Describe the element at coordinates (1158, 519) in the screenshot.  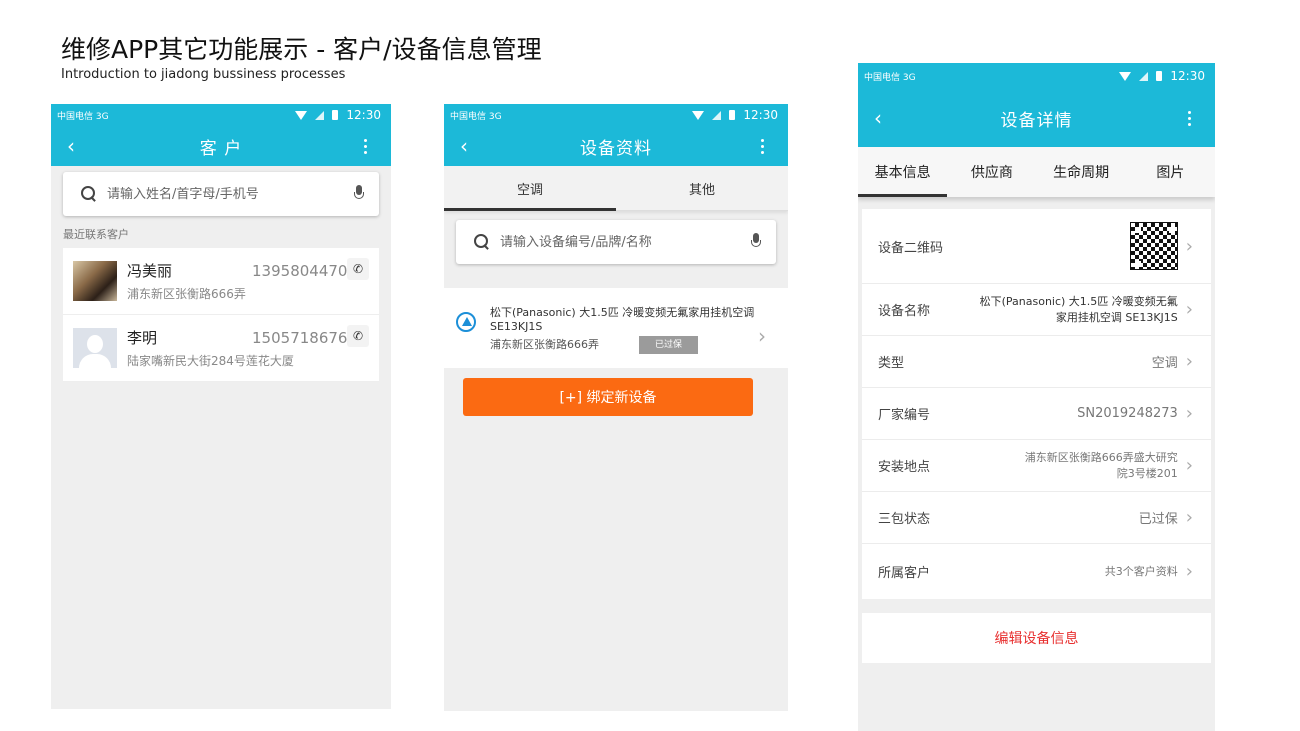
I see `detail-value: 已过保` at that location.